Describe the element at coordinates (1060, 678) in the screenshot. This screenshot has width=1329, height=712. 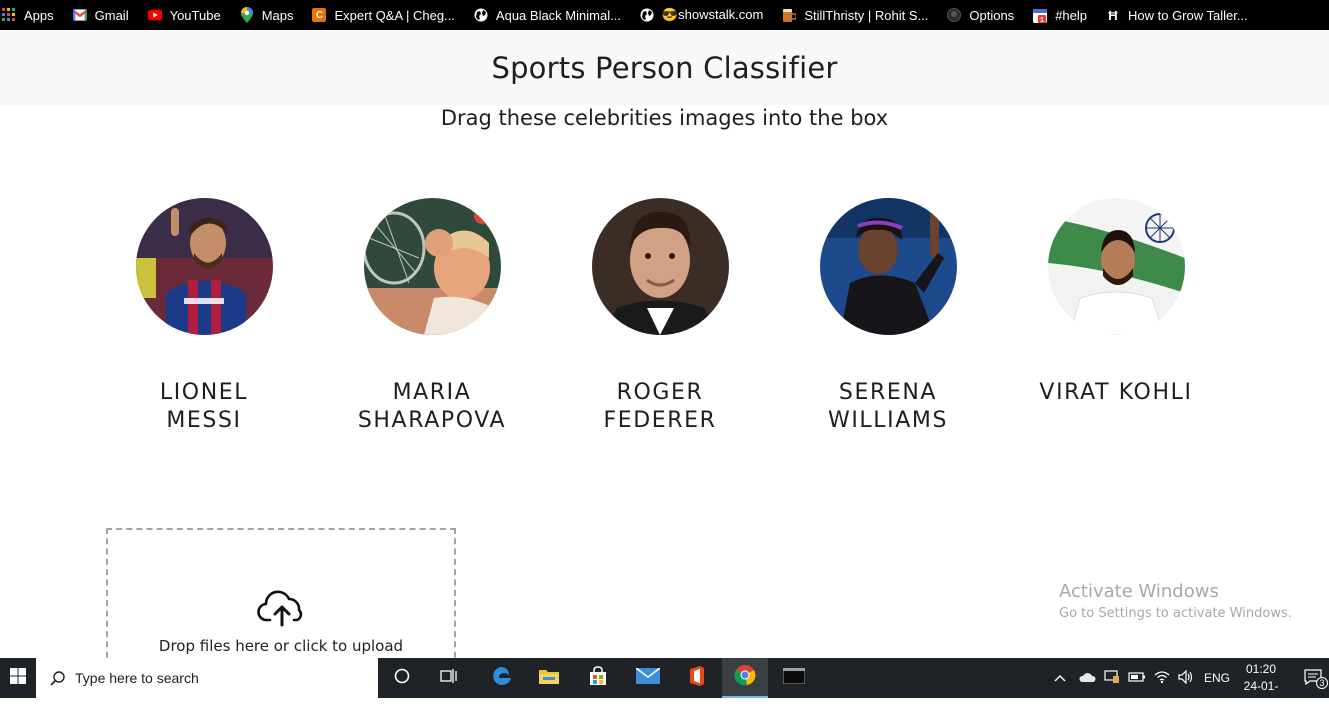
I see `show-hidden-icons-chevron-icon` at that location.